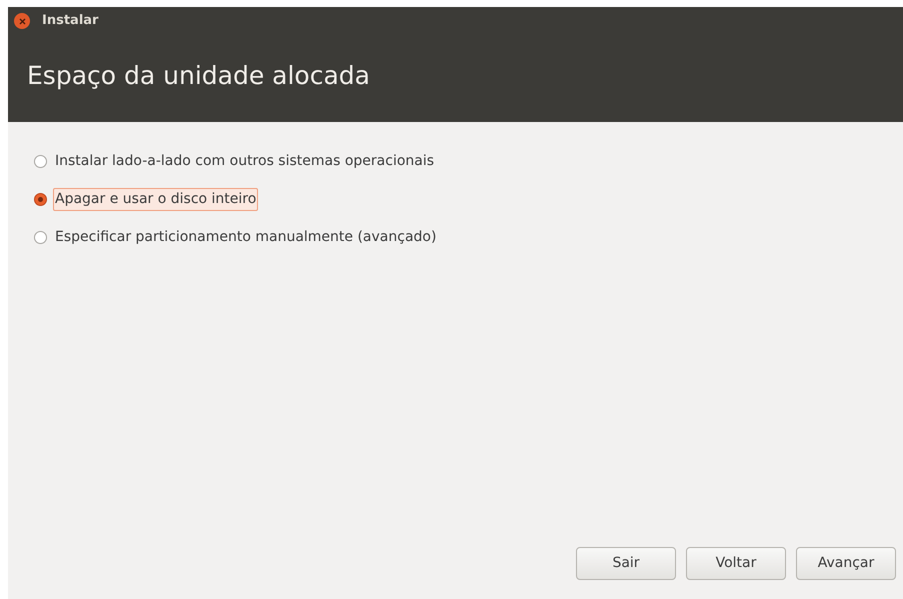  I want to click on option-label: Especificar particionamento manualmente (avançado), so click(246, 237).